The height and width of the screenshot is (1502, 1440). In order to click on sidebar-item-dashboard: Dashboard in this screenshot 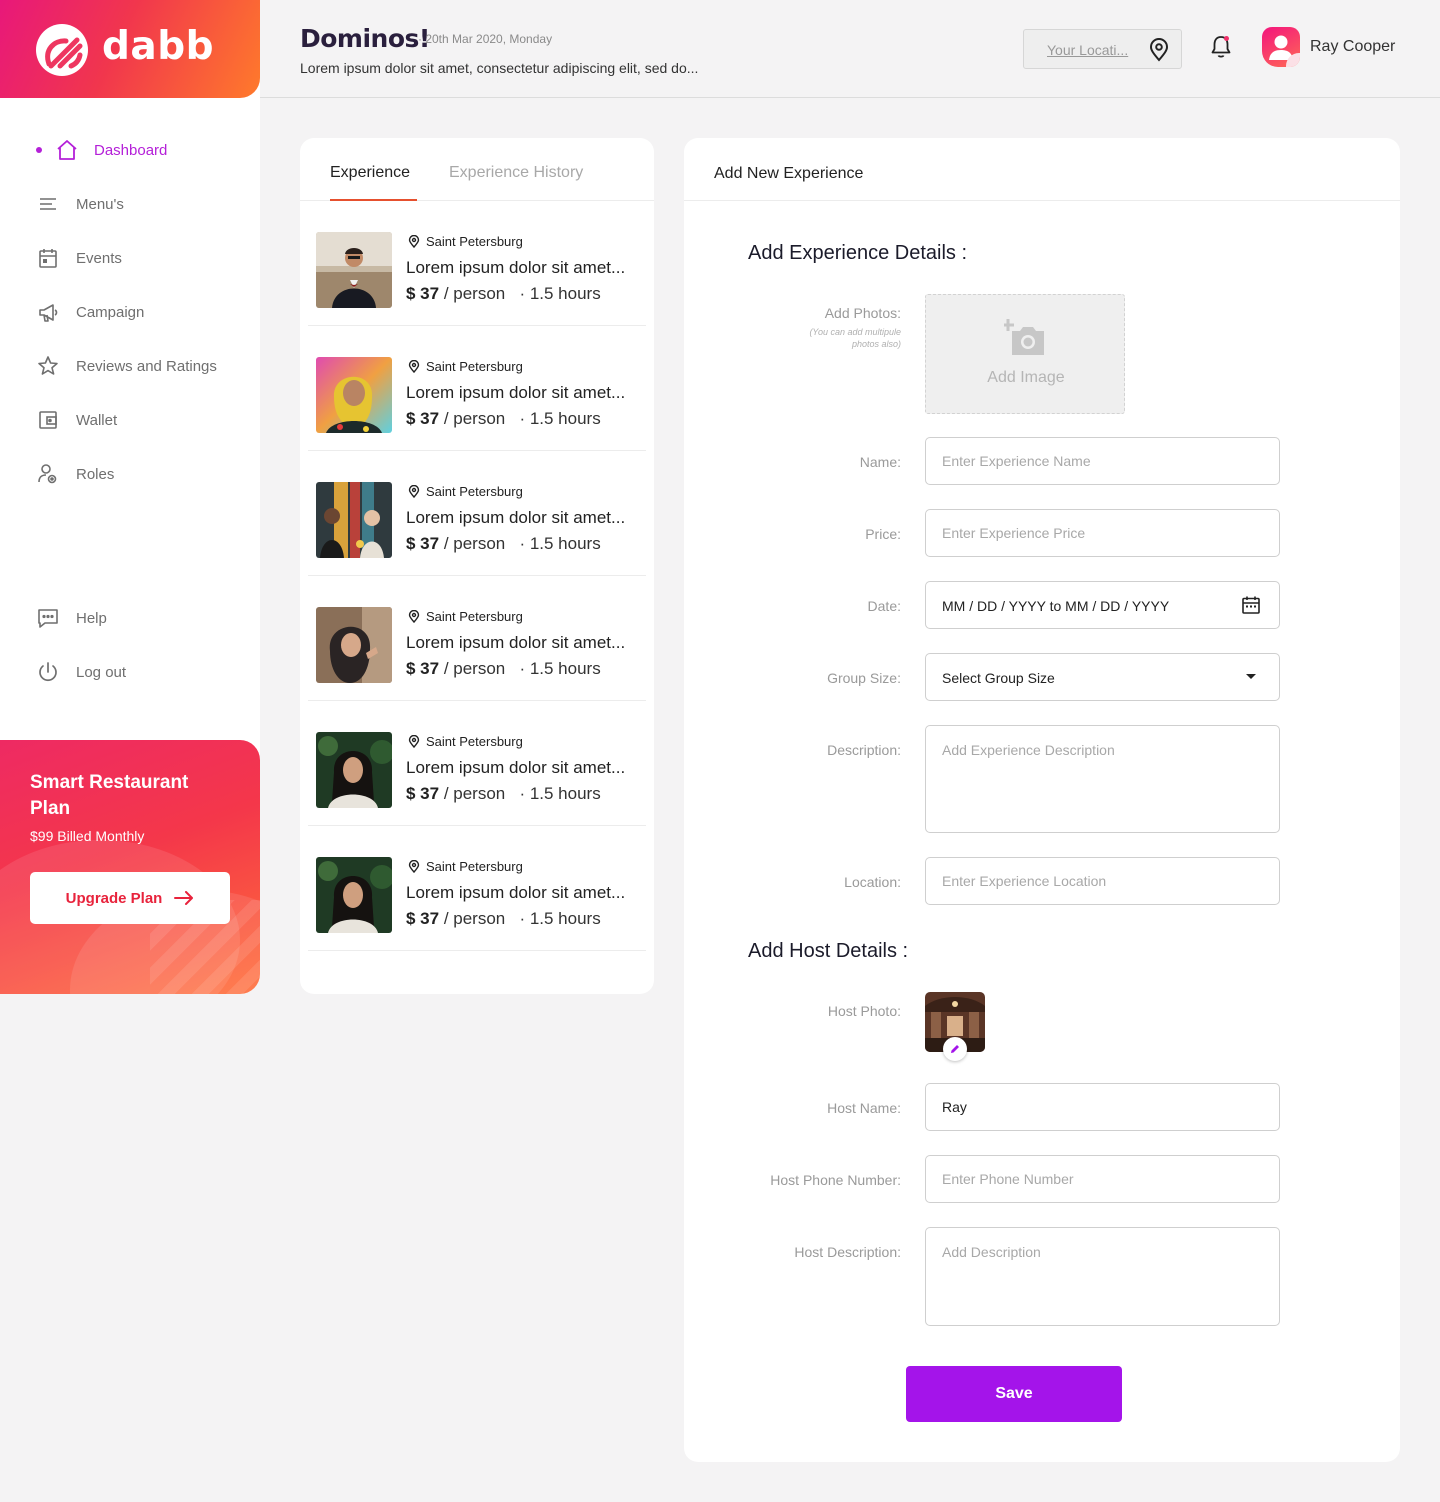, I will do `click(130, 150)`.